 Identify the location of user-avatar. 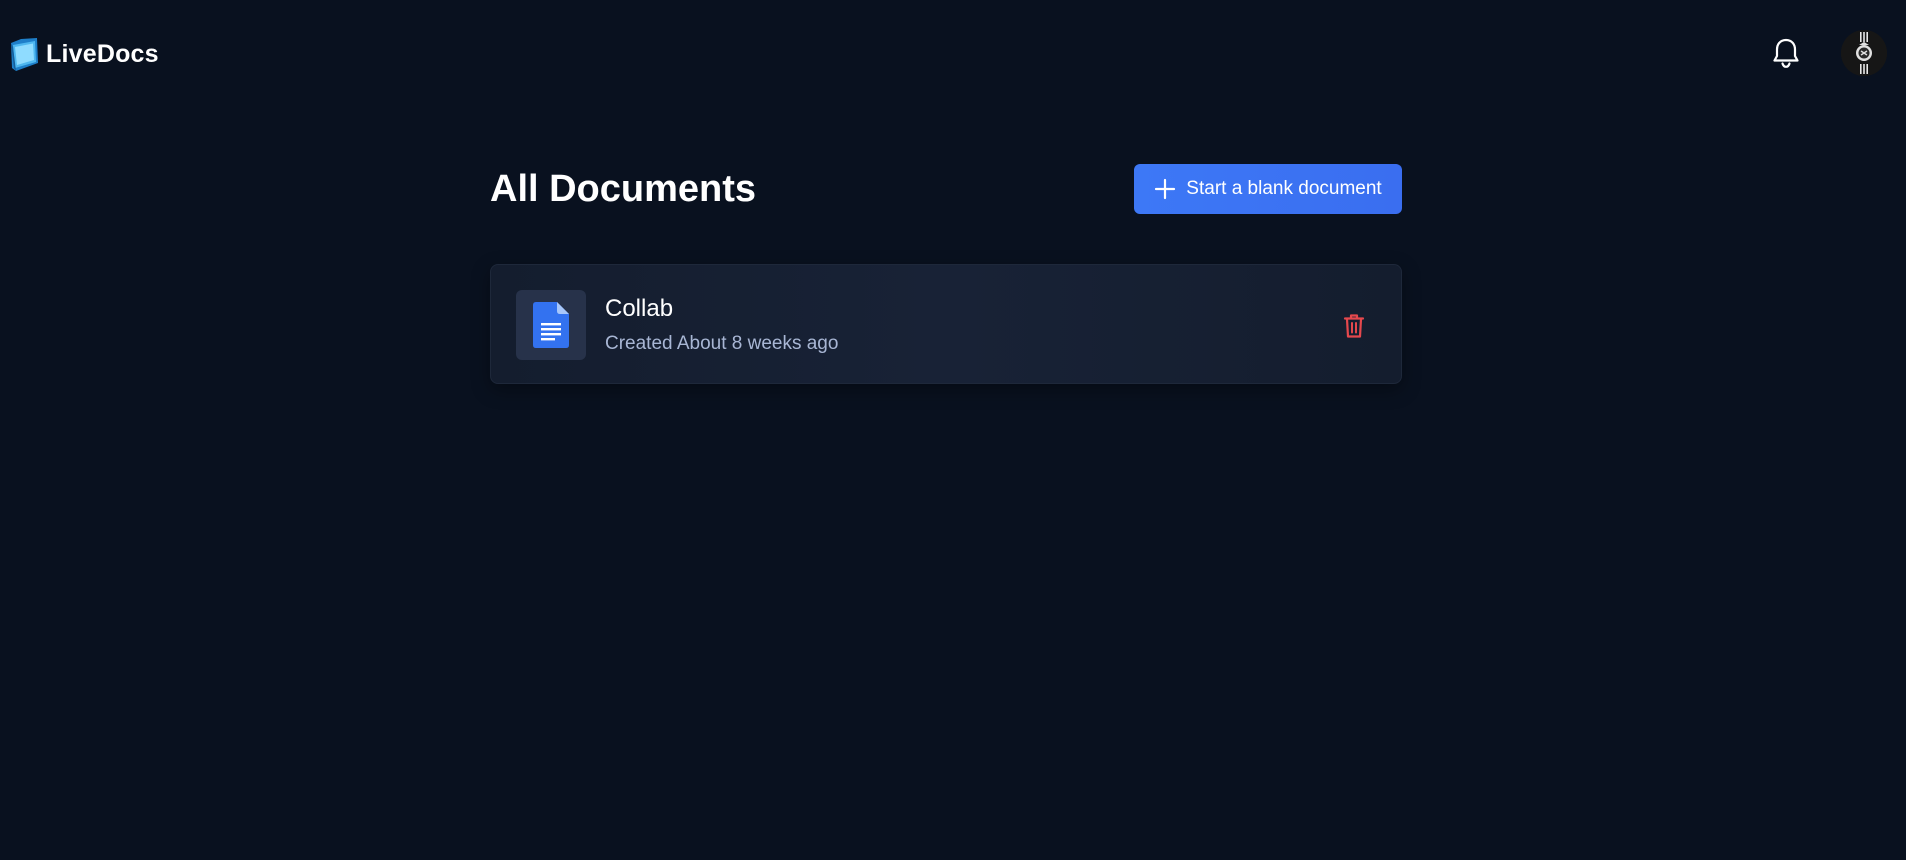
(1864, 53).